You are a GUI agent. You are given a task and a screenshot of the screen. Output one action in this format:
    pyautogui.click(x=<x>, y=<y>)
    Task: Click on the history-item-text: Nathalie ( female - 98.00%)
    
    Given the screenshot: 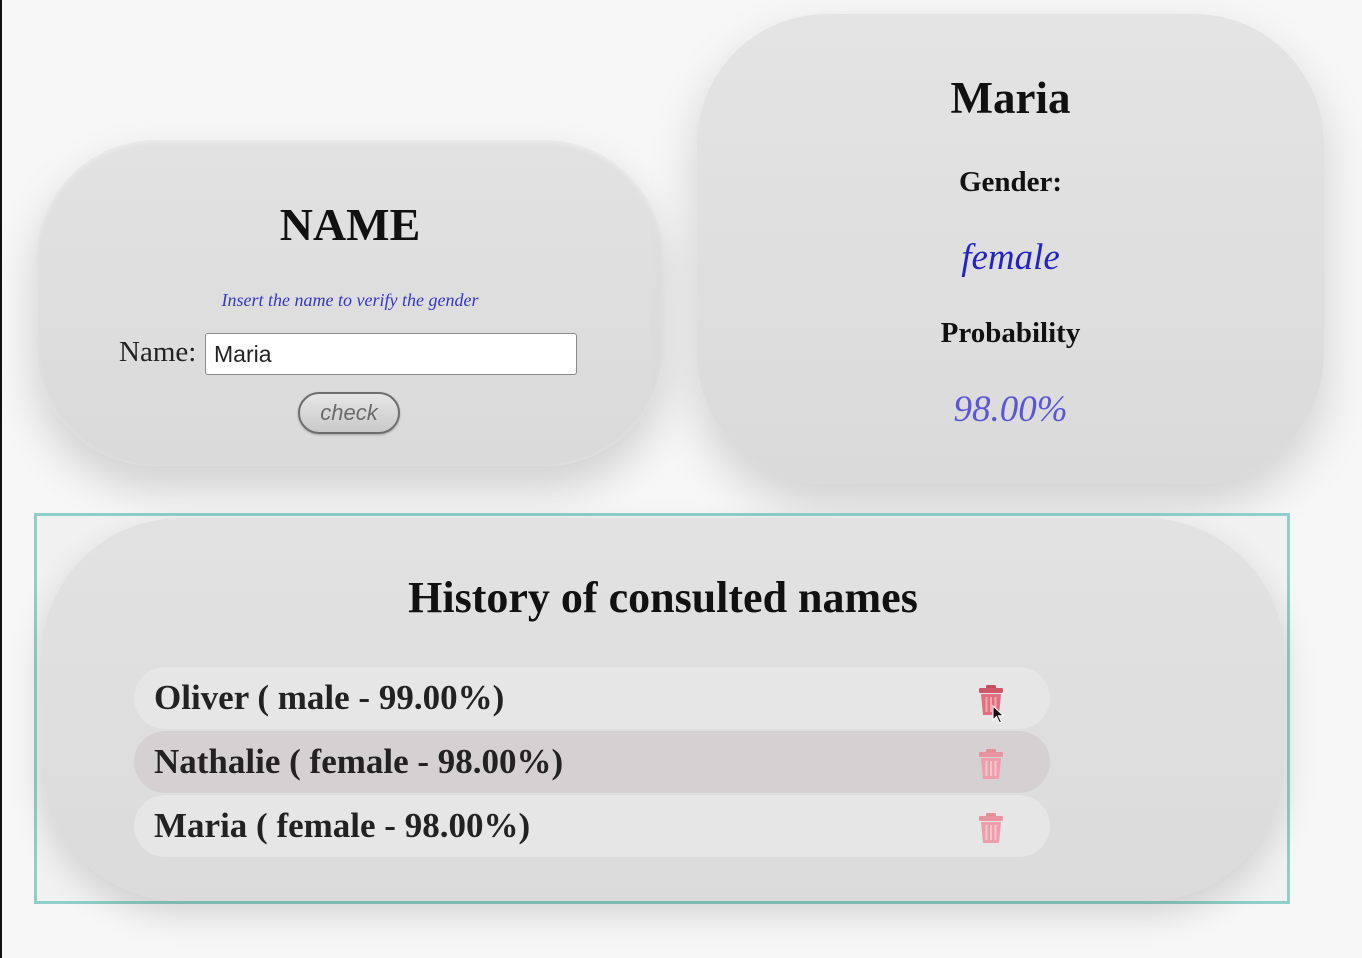 What is the action you would take?
    pyautogui.click(x=359, y=761)
    